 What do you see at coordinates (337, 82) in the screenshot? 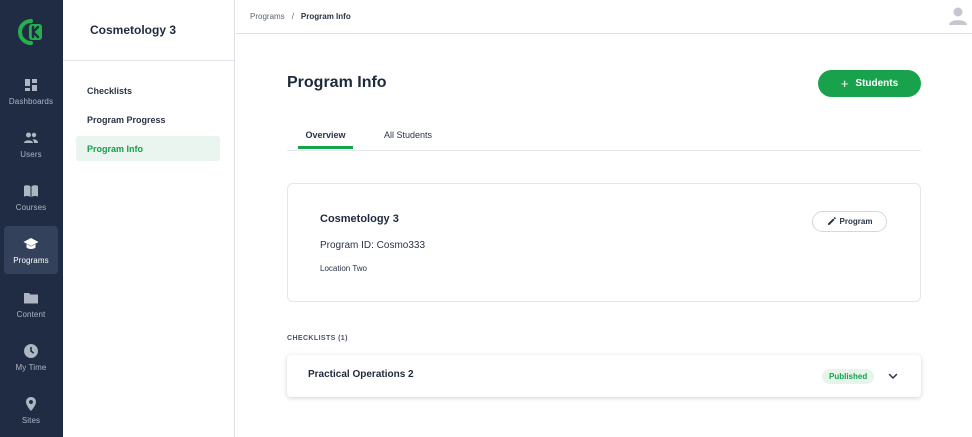
I see `page-title: Program Info` at bounding box center [337, 82].